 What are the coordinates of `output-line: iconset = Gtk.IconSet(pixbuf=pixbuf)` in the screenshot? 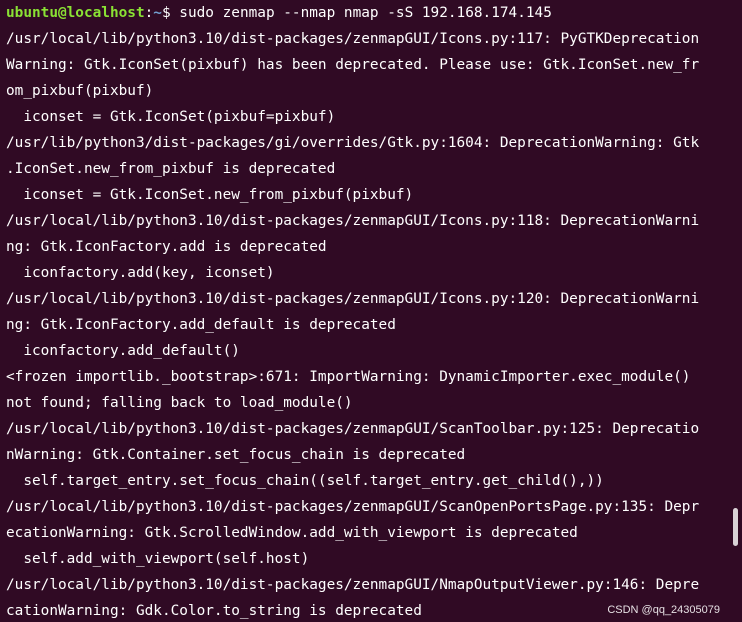 It's located at (171, 117).